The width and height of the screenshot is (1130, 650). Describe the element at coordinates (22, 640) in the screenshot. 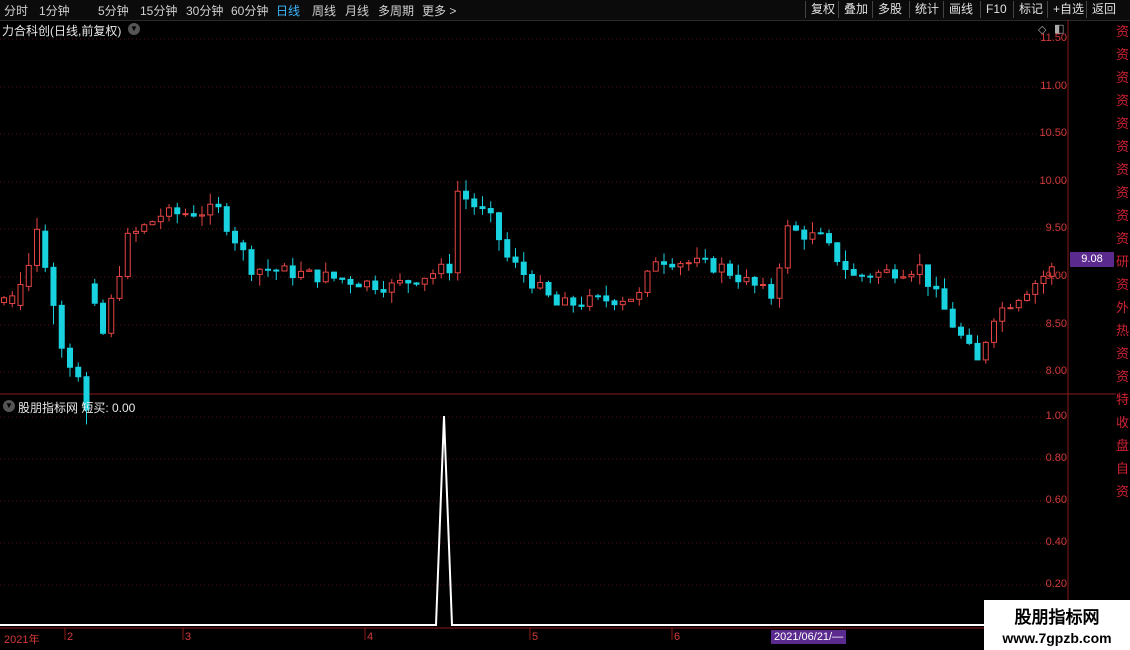

I see `time-label: 2021年` at that location.